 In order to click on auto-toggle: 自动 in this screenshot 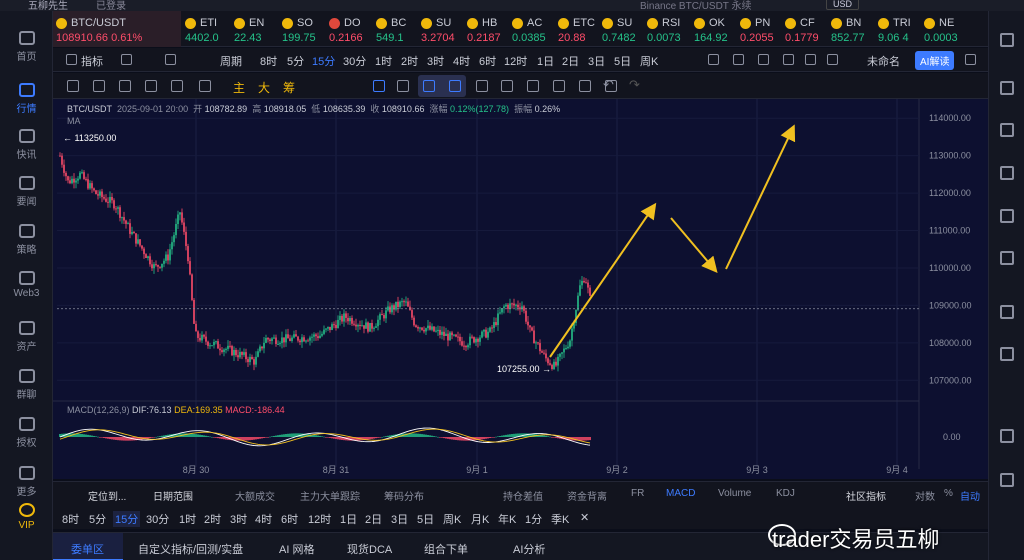, I will do `click(970, 495)`.